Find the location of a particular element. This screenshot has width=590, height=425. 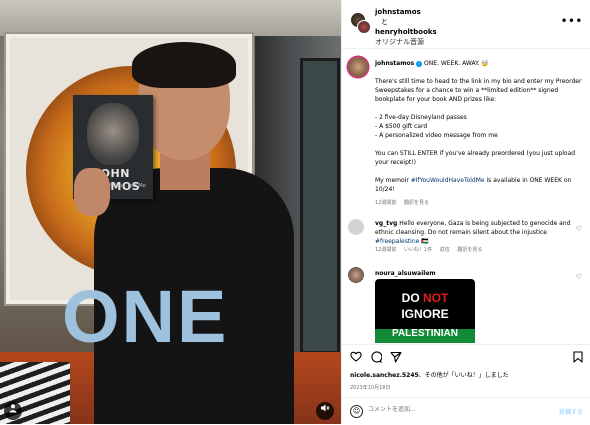

comment-body: noura_alsuwailem is located at coordinates (475, 273).